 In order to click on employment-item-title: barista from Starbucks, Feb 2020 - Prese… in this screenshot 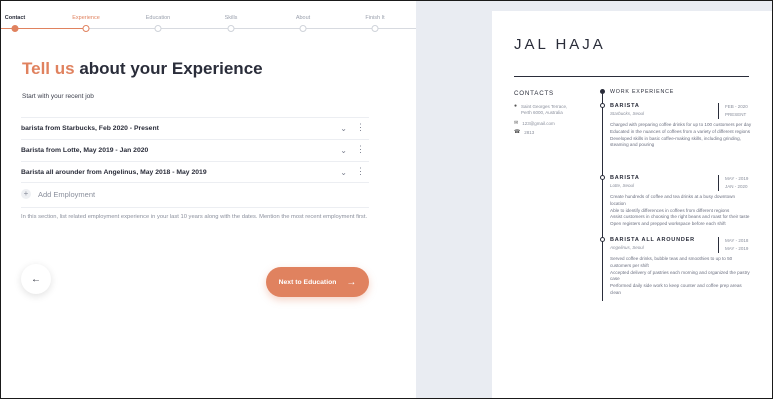, I will do `click(90, 128)`.